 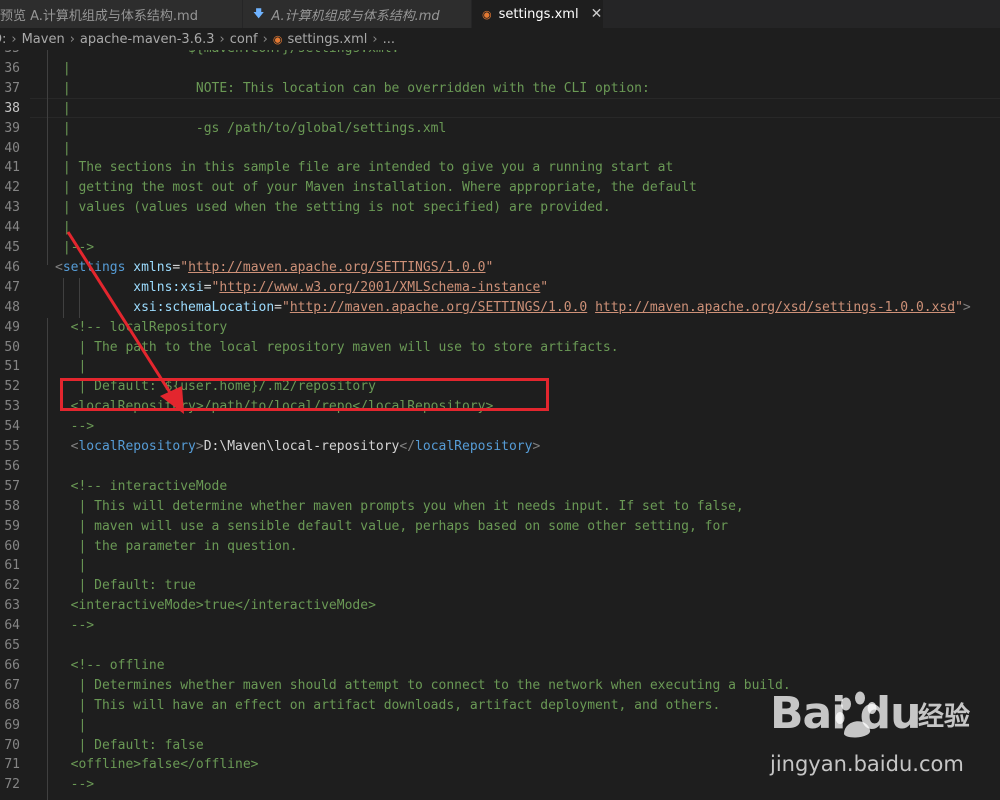 What do you see at coordinates (867, 764) in the screenshot?
I see `watermark-url: jingyan.baidu.com` at bounding box center [867, 764].